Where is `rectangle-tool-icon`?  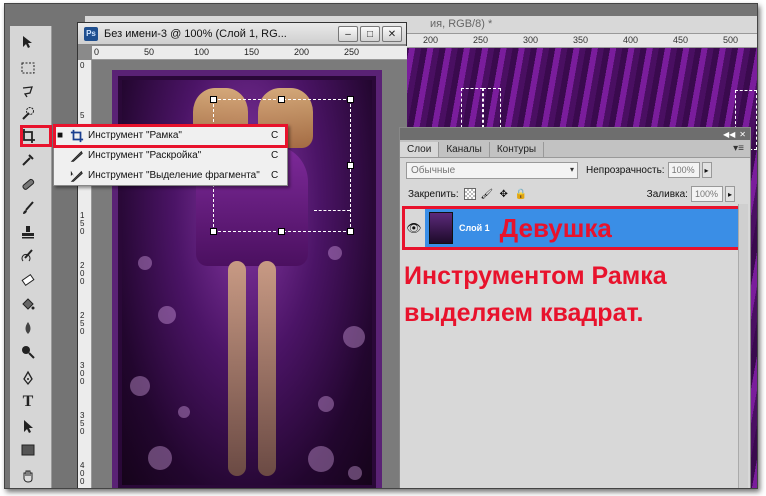 rectangle-tool-icon is located at coordinates (28, 450).